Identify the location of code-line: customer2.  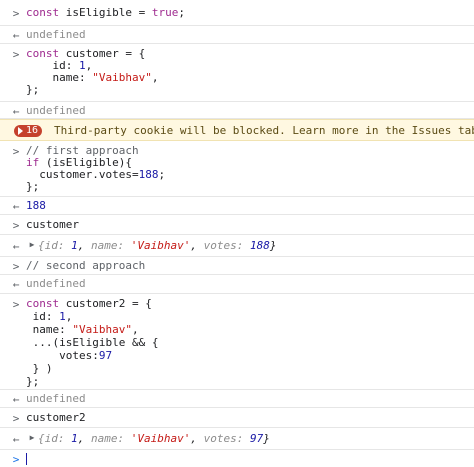
(56, 417).